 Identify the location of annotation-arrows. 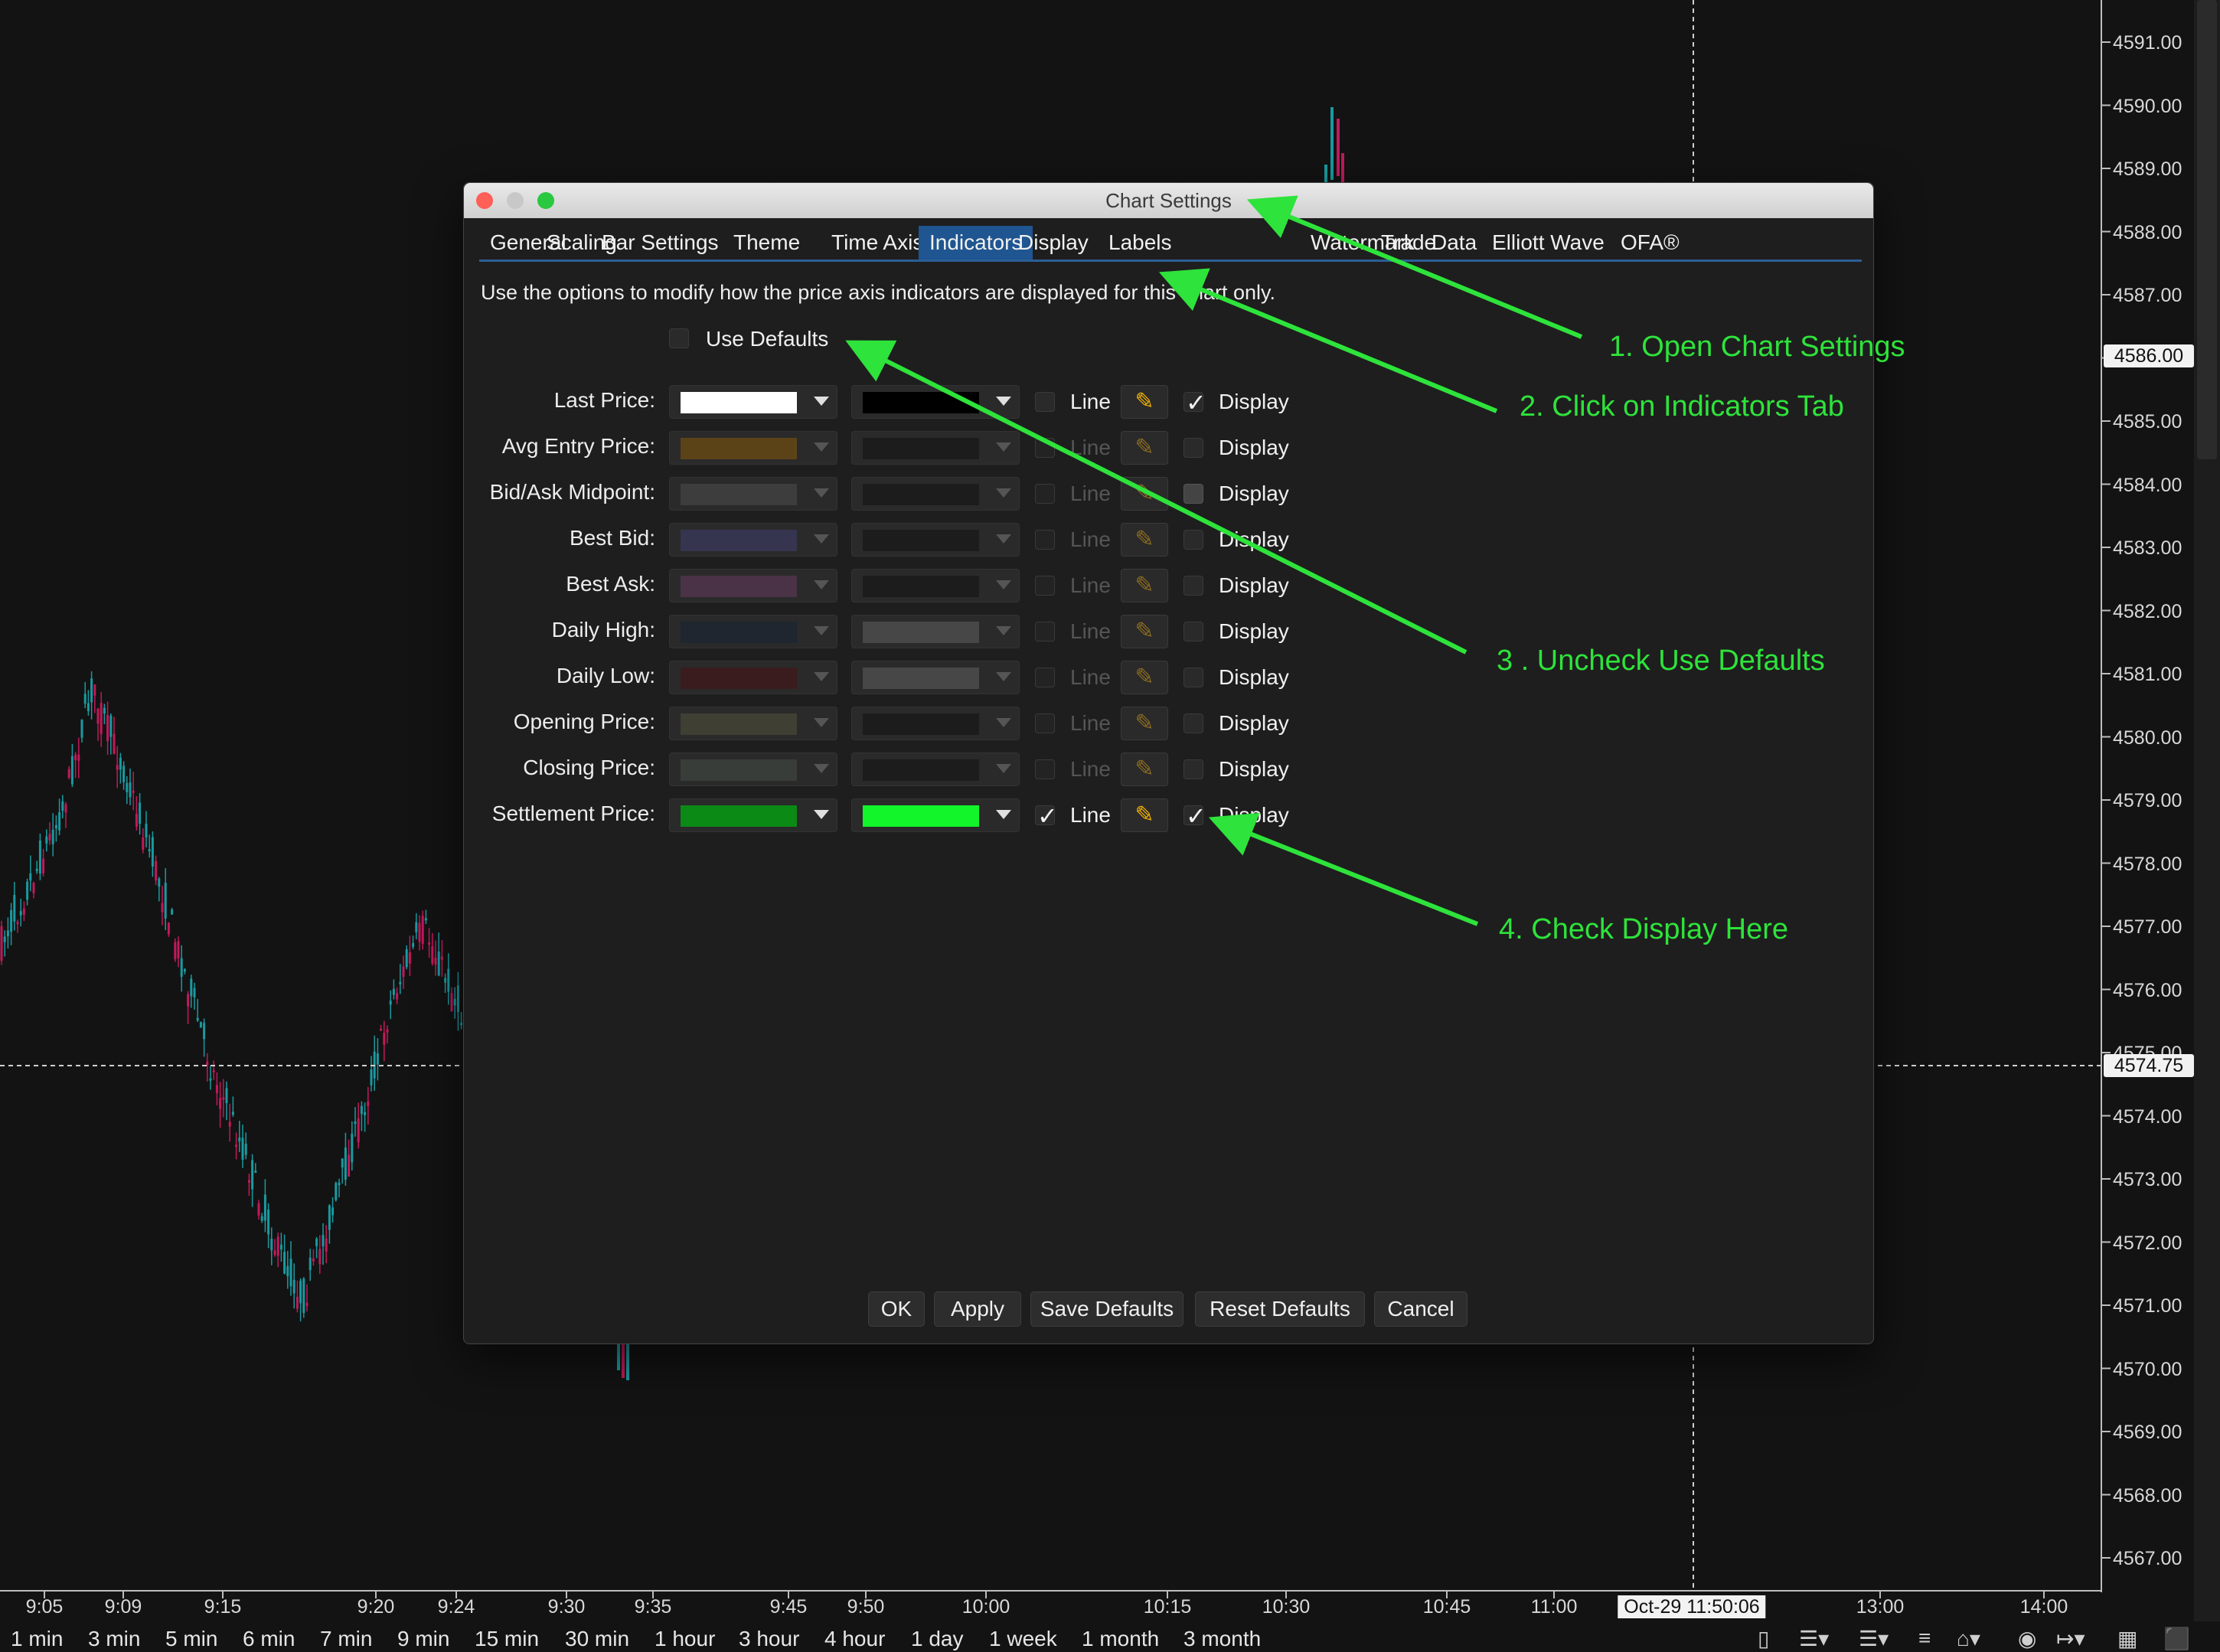
(1214, 560).